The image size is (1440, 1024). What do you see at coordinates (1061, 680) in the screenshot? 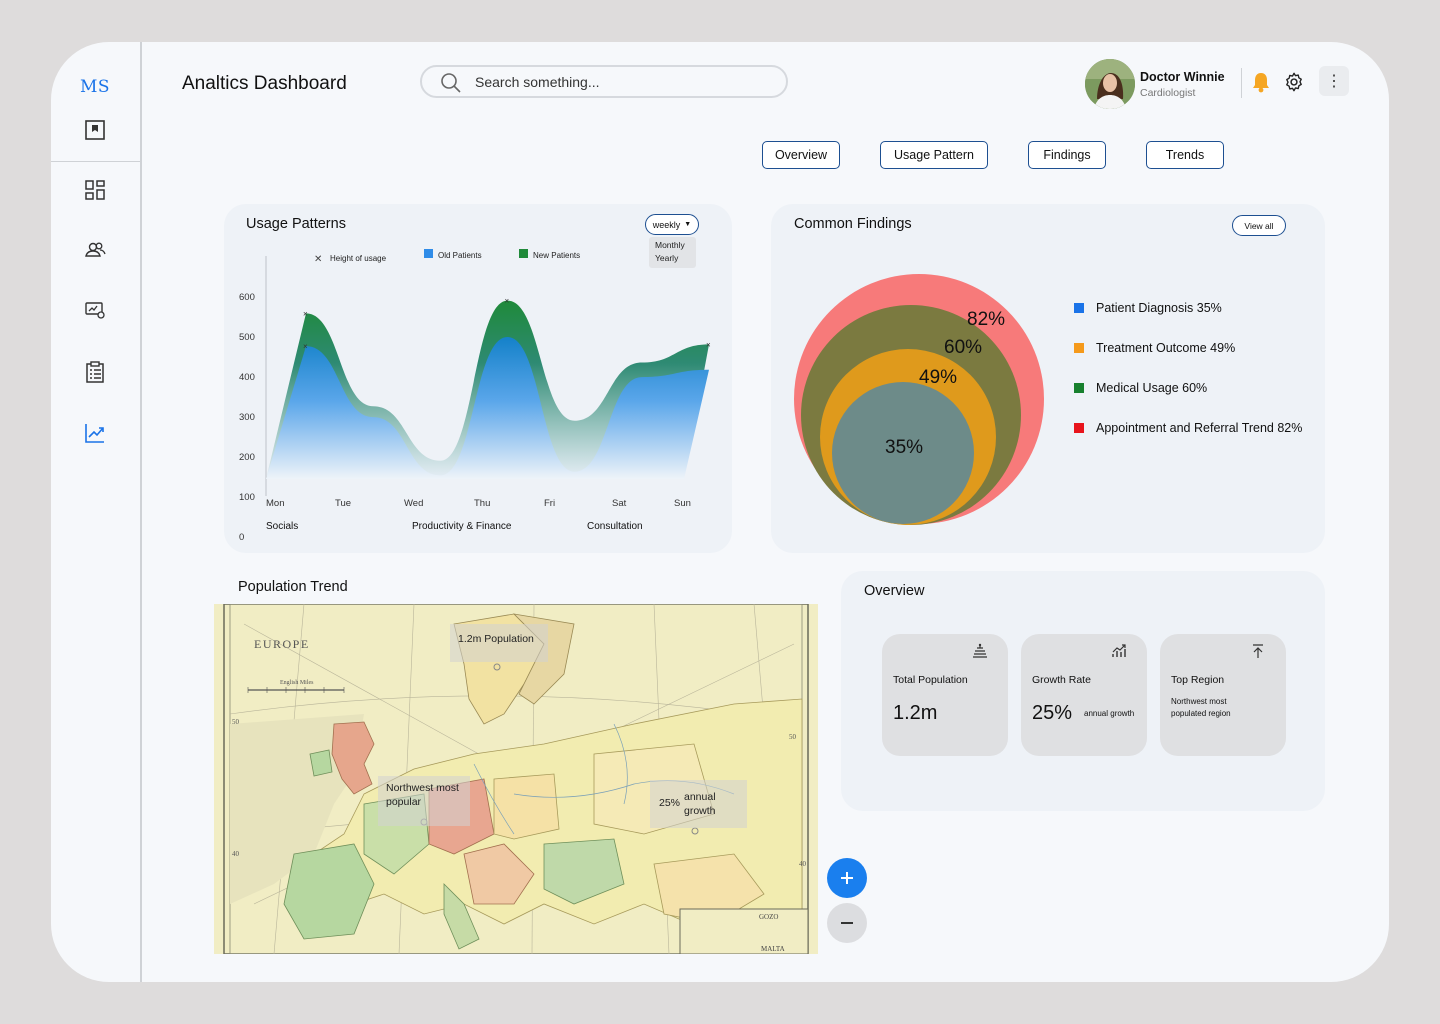
I see `stat-label: Growth Rate` at bounding box center [1061, 680].